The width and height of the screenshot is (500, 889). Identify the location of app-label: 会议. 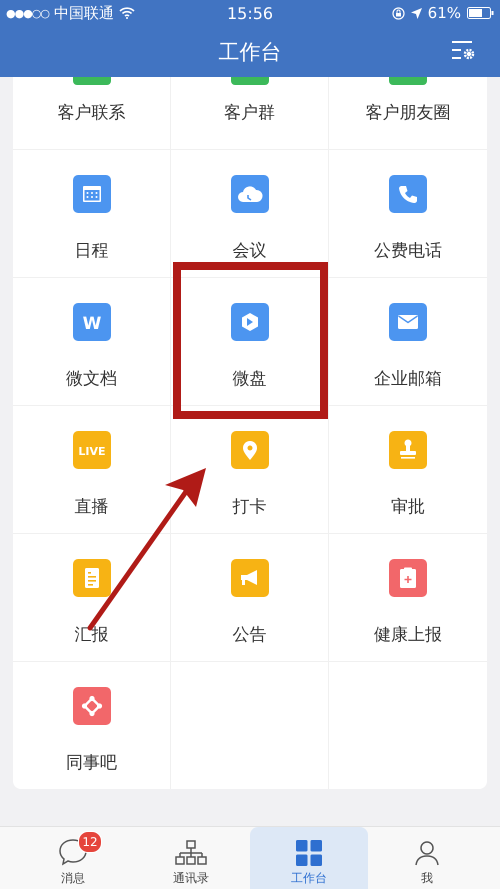
(249, 250).